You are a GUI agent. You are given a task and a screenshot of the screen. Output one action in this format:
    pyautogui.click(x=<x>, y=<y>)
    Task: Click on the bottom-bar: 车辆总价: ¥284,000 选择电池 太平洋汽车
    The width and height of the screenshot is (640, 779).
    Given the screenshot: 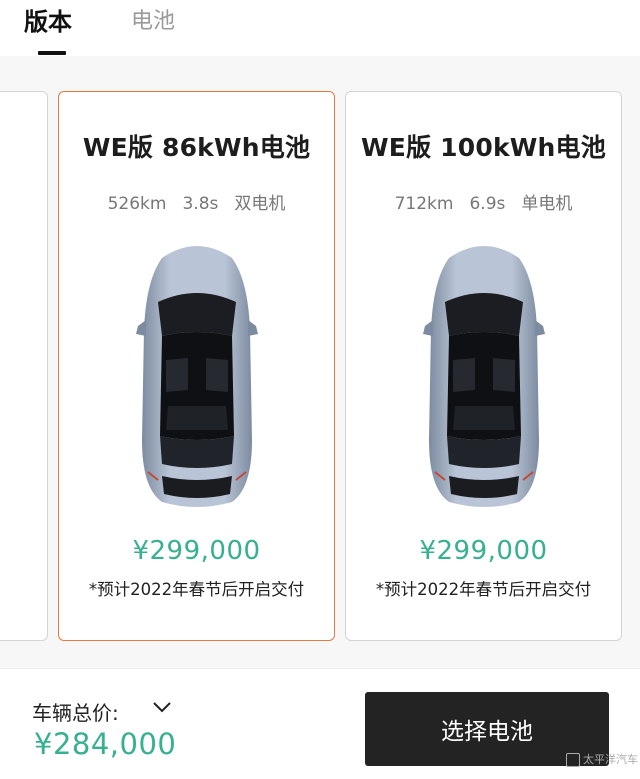 What is the action you would take?
    pyautogui.click(x=320, y=723)
    